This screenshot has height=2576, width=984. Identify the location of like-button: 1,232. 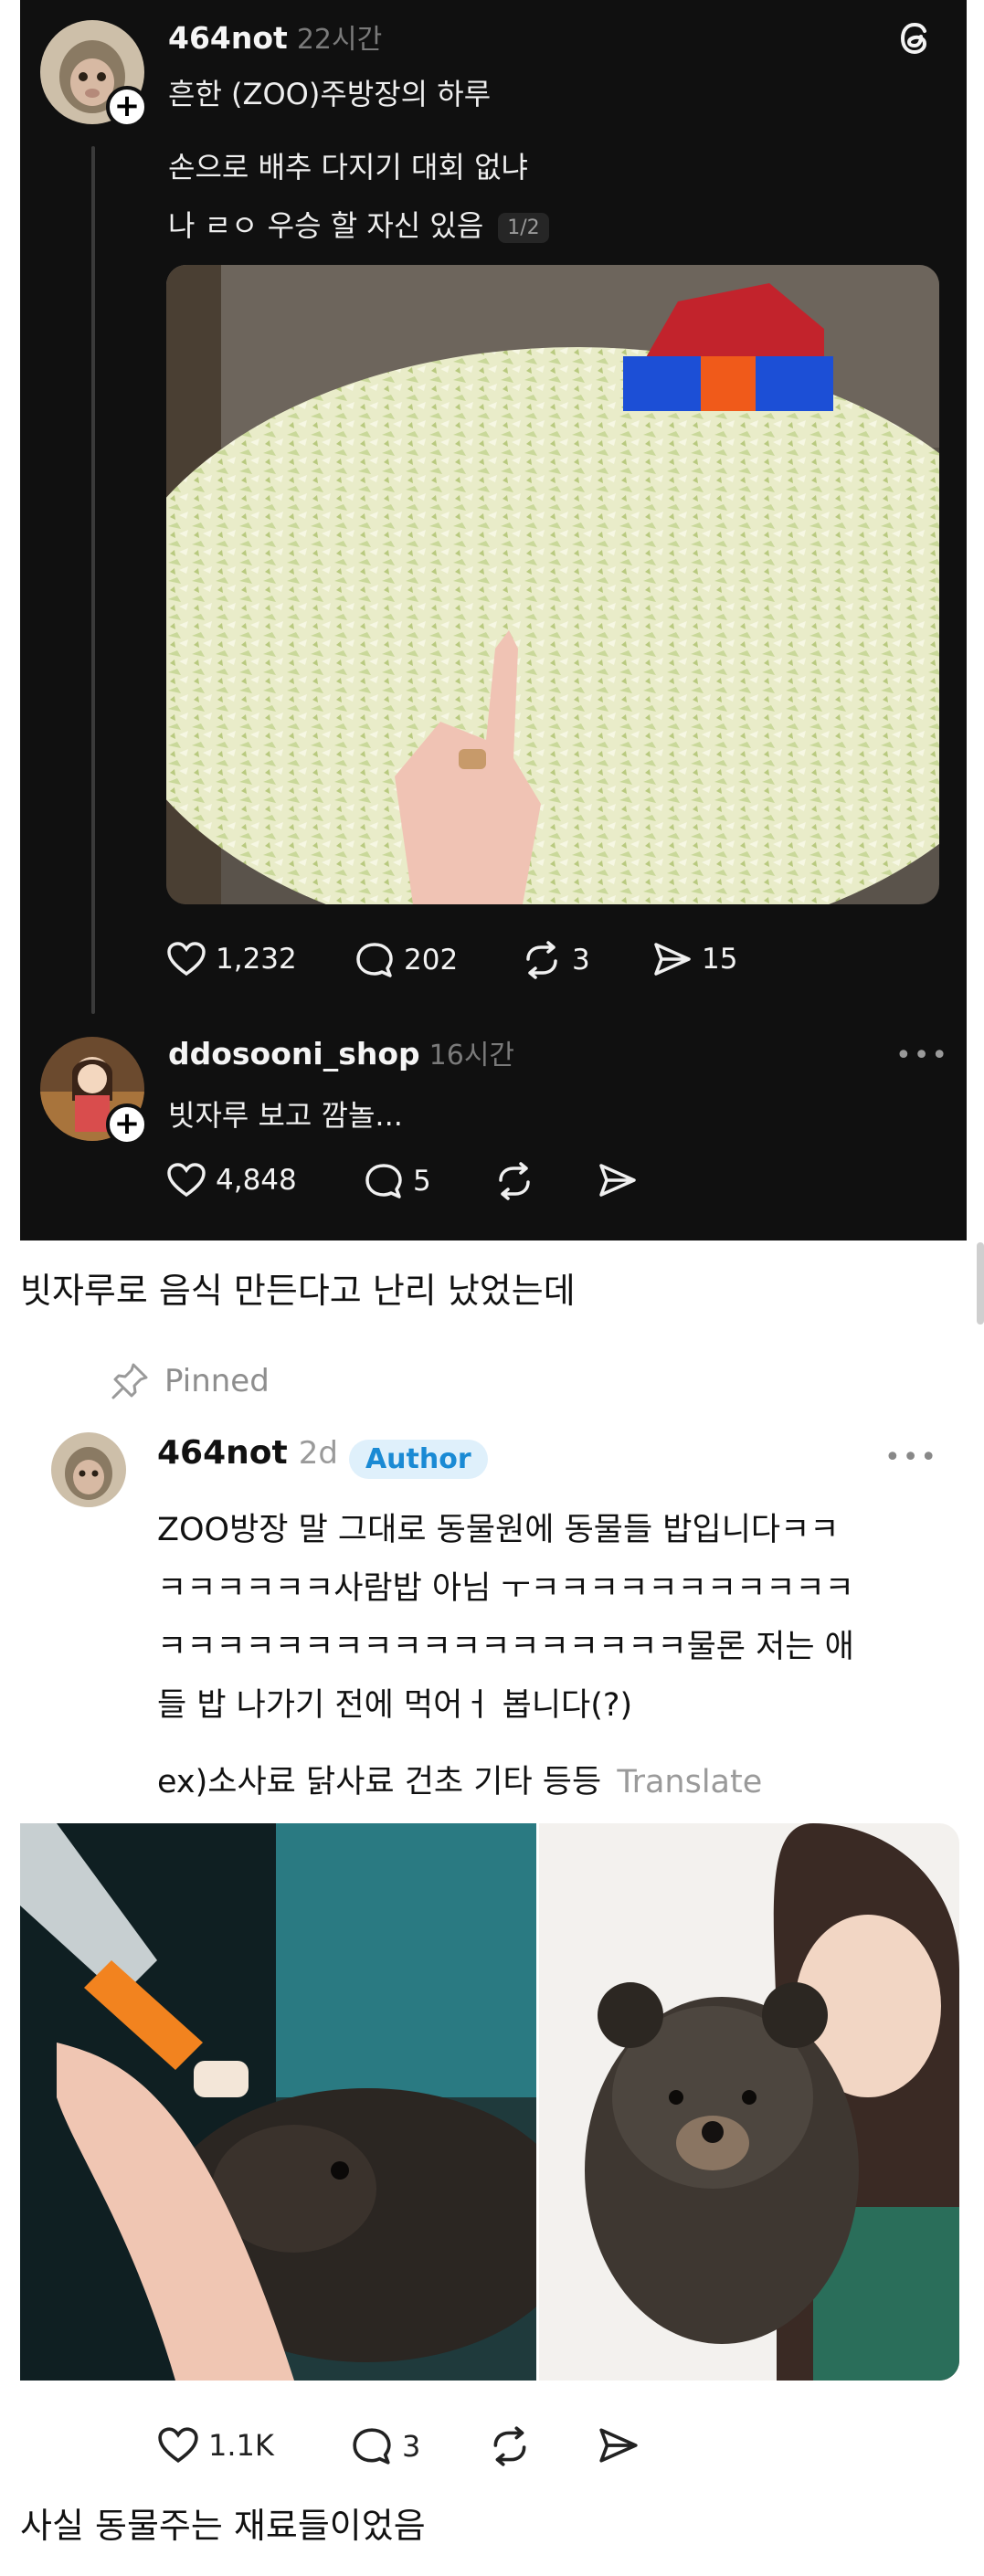
(231, 959).